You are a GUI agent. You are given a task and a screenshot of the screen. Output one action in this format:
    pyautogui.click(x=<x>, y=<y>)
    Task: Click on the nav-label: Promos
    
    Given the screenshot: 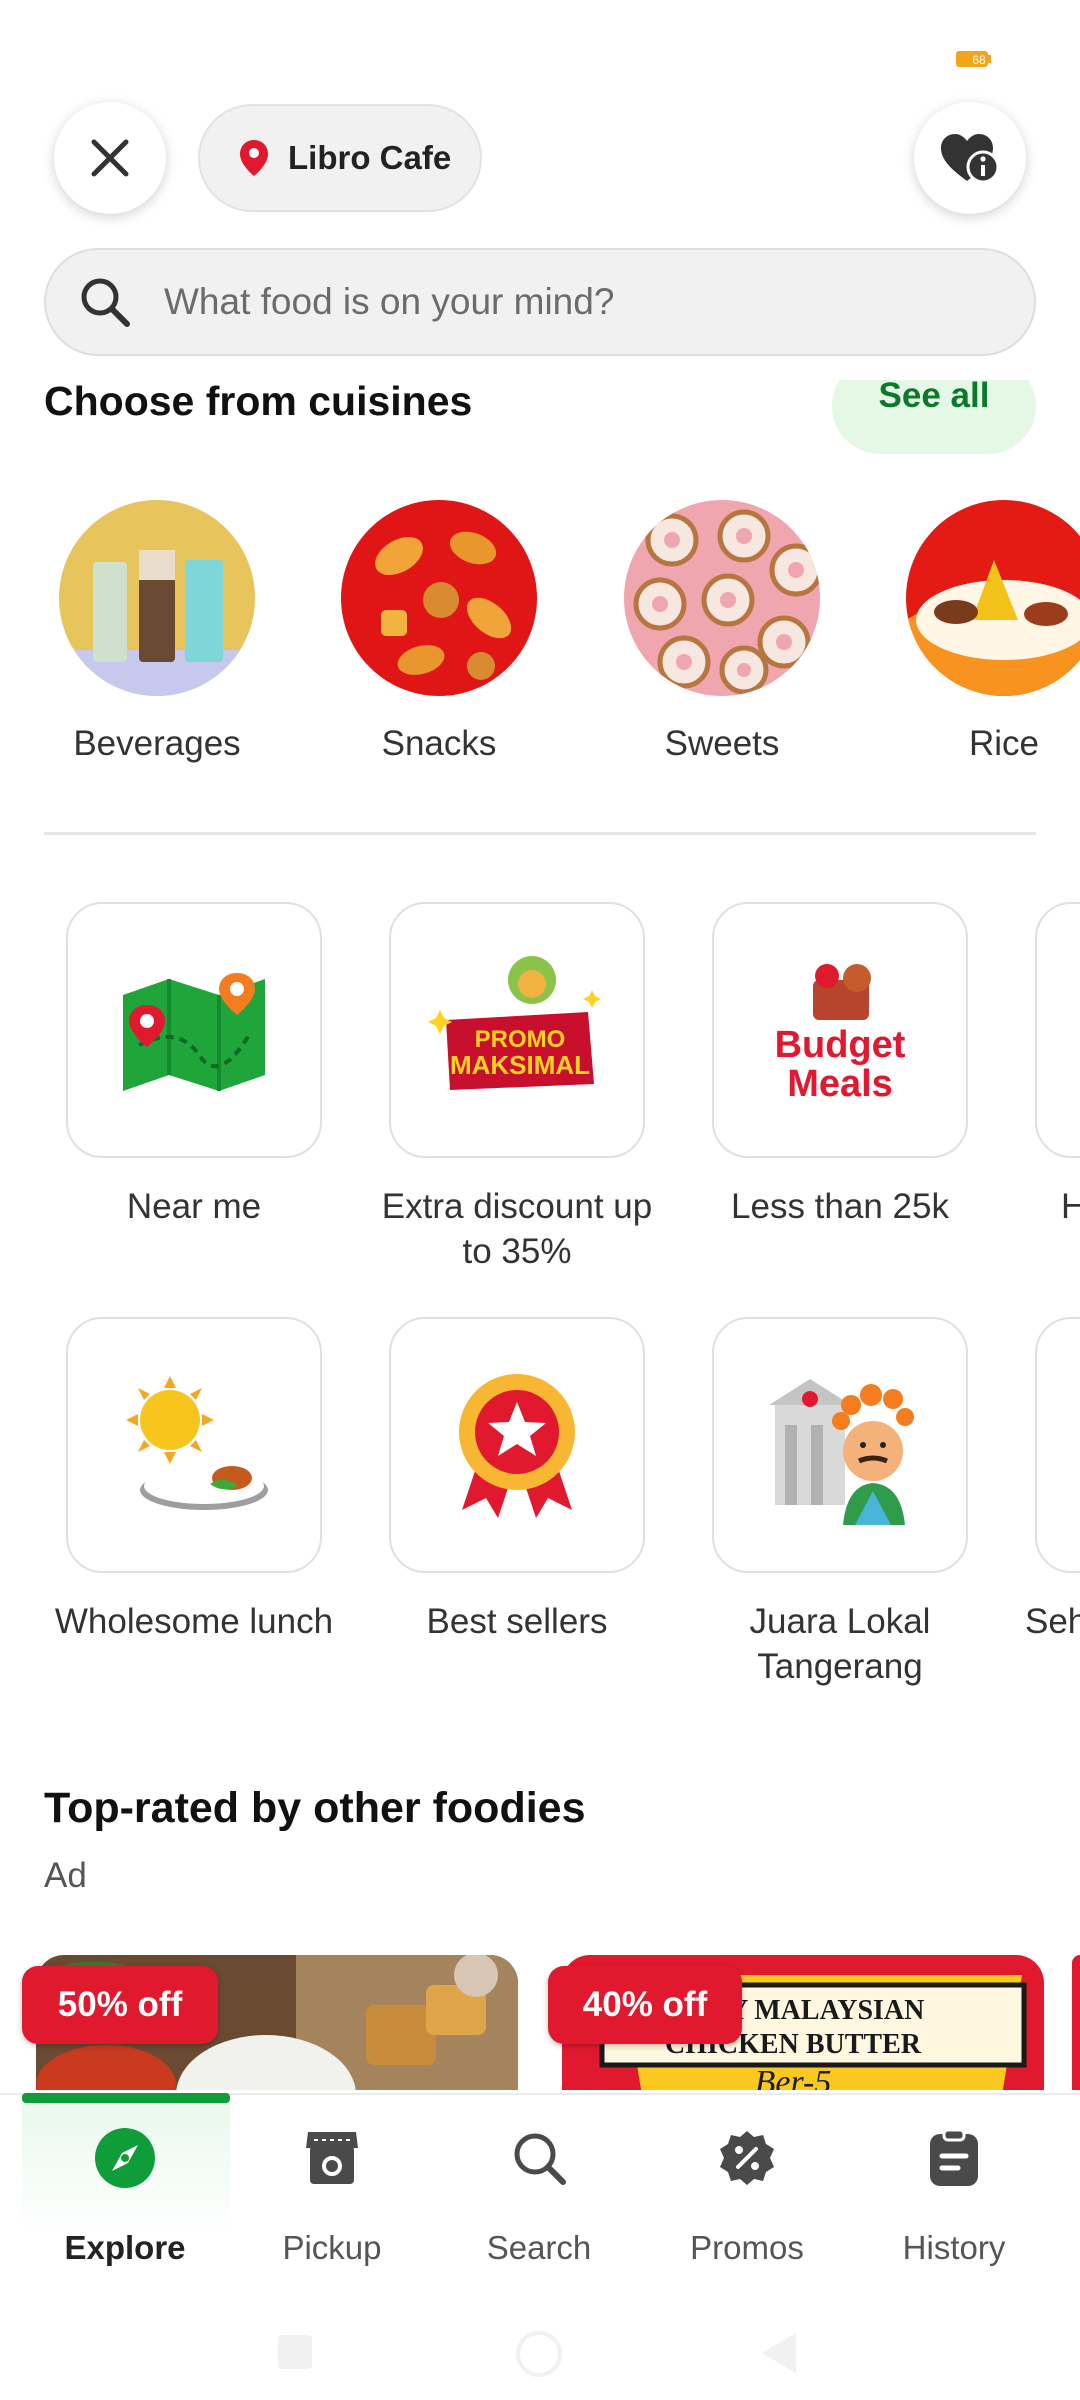 What is the action you would take?
    pyautogui.click(x=747, y=2247)
    